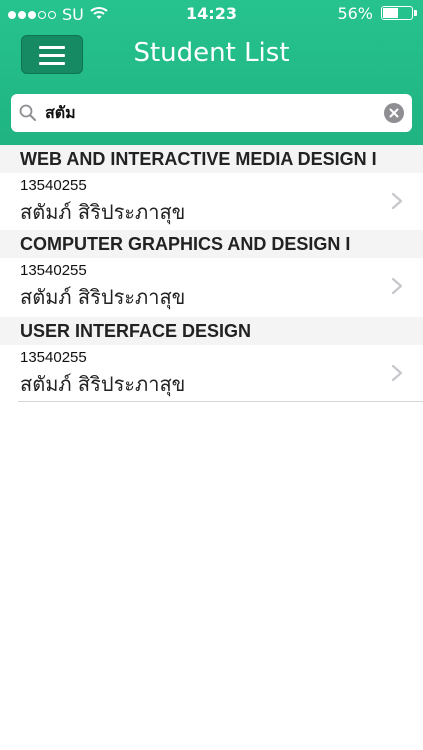  Describe the element at coordinates (211, 331) in the screenshot. I see `section-header: USER INTERFACE DESIGN` at that location.